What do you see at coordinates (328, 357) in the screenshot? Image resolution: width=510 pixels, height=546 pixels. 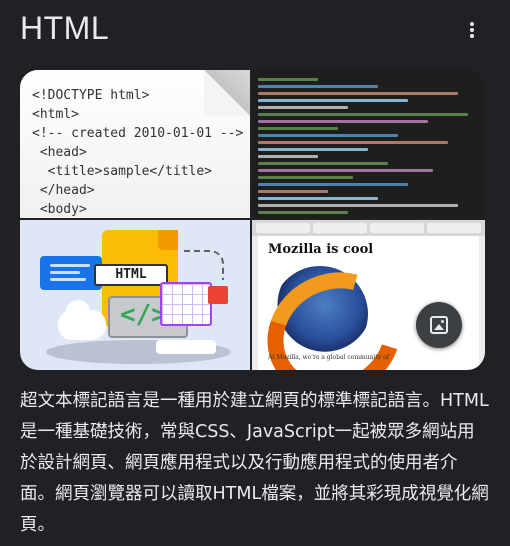 I see `page-caption: At Mozilla, we're a global community of` at bounding box center [328, 357].